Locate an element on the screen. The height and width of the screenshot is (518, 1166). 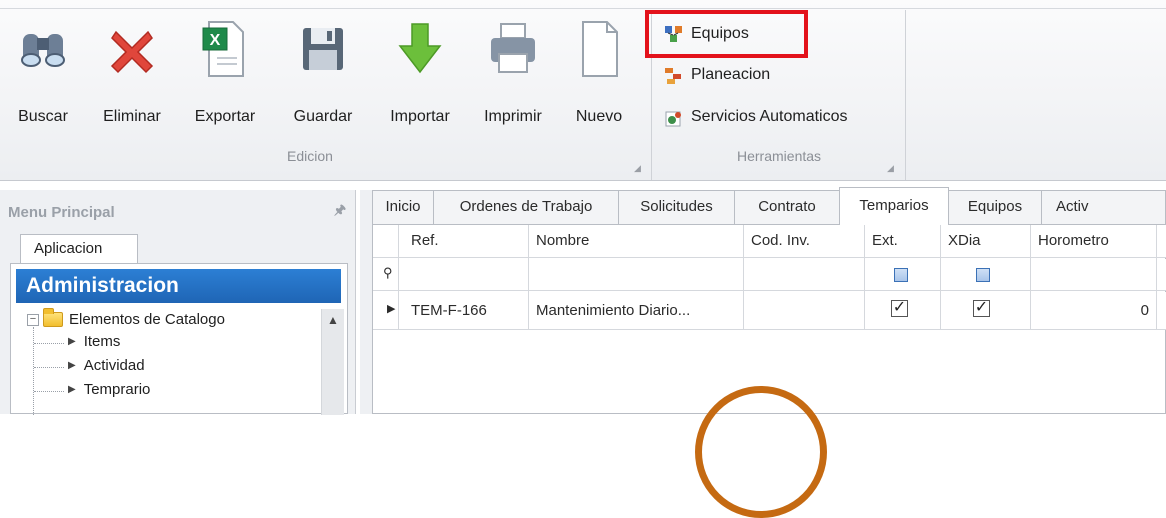
svg-text: X is located at coordinates (215, 40).